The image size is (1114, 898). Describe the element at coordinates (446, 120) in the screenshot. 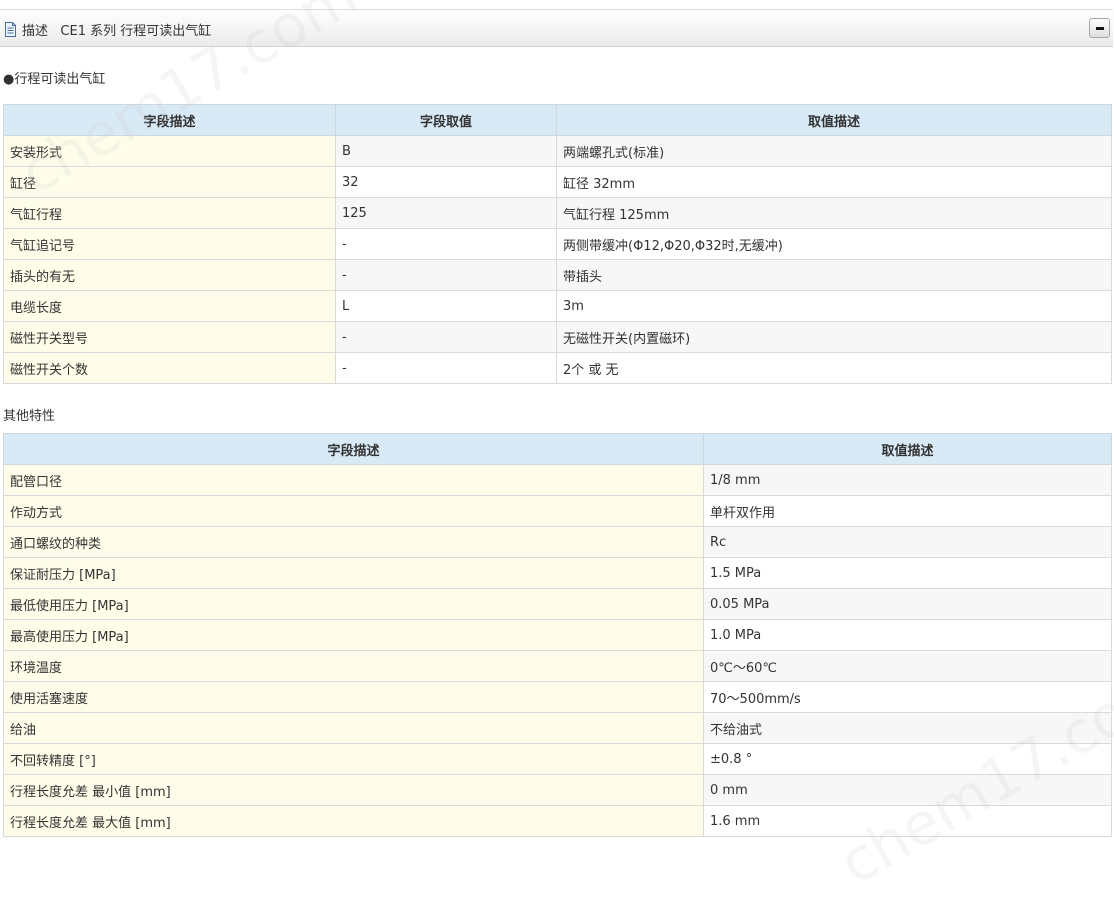

I see `column-header-field-value: 字段取值` at that location.